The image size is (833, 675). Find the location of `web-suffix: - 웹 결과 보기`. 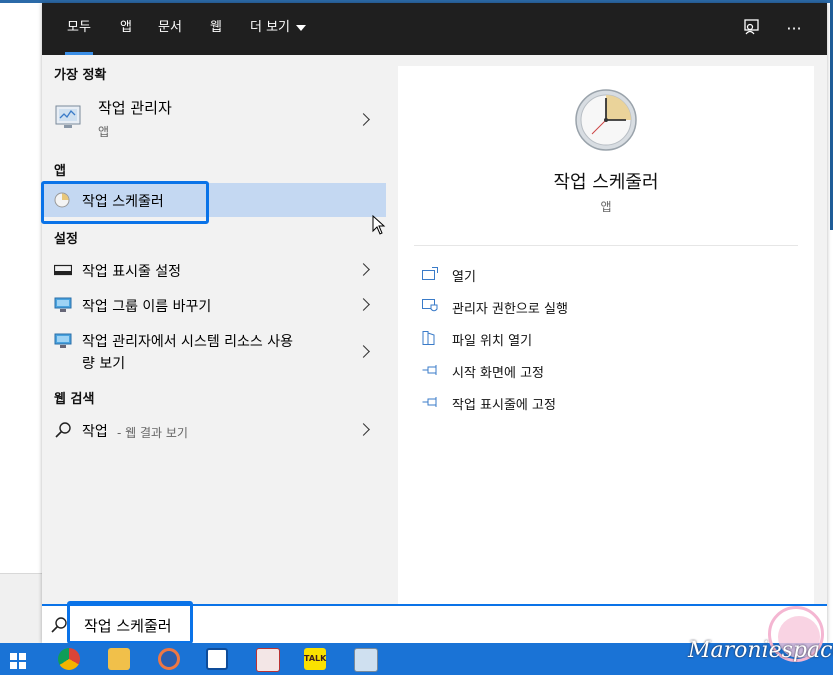

web-suffix: - 웹 결과 보기 is located at coordinates (152, 433).